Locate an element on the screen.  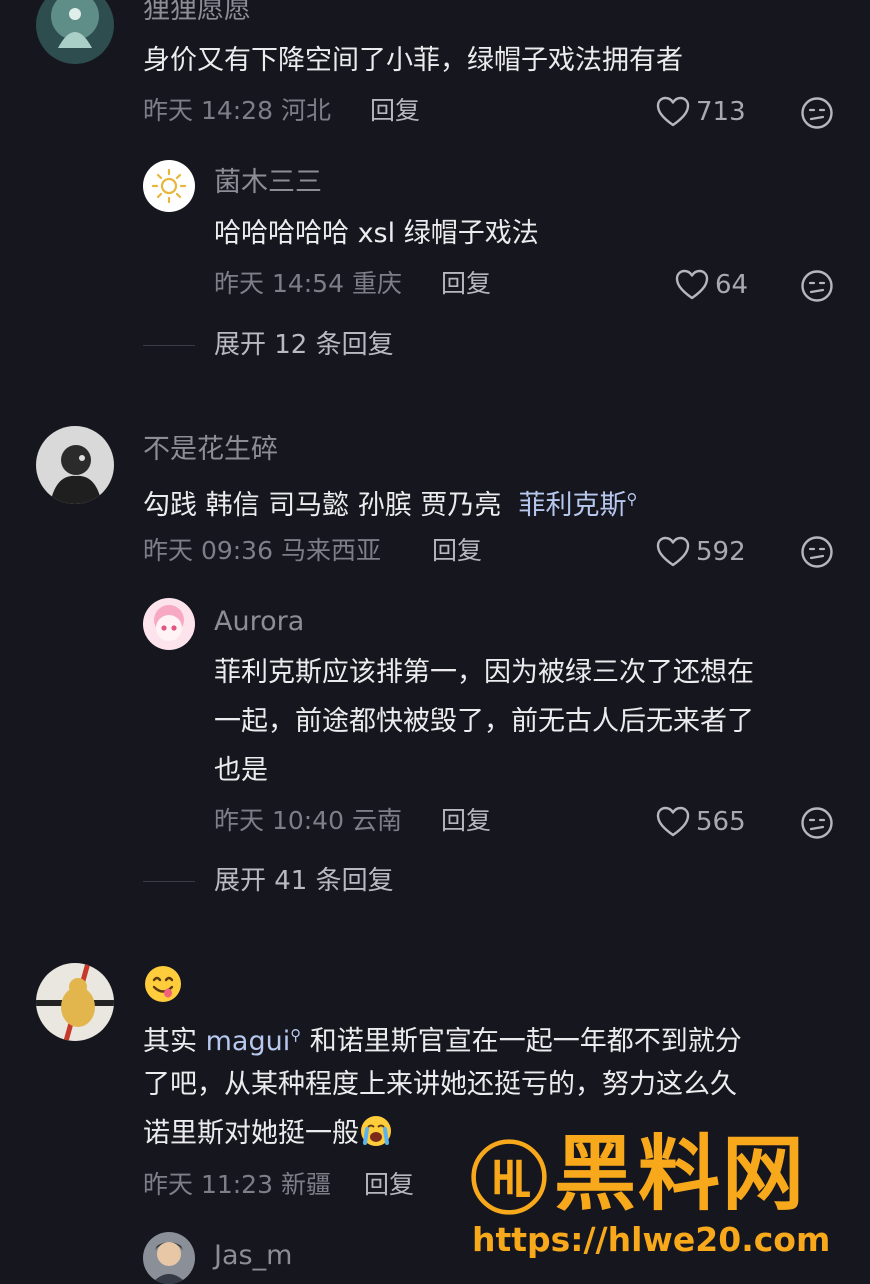
comment-text-body: 勾践 韩信 司马懿 孙膑 贾乃亮 is located at coordinates (322, 505).